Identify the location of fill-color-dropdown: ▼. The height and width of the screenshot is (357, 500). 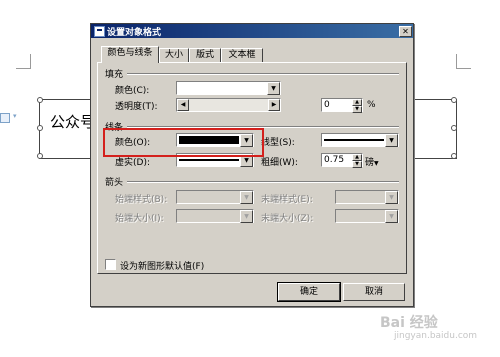
(228, 88).